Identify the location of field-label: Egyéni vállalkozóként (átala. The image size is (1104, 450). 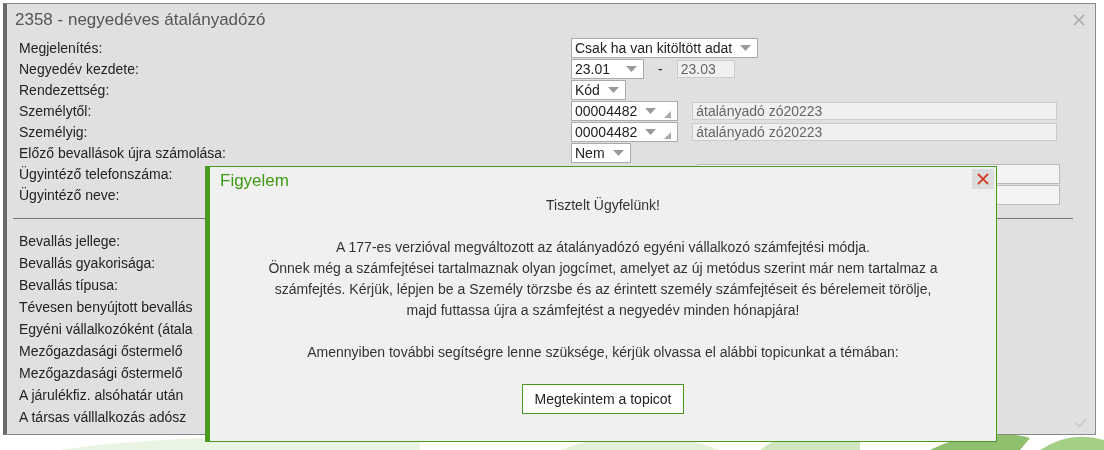
(106, 329).